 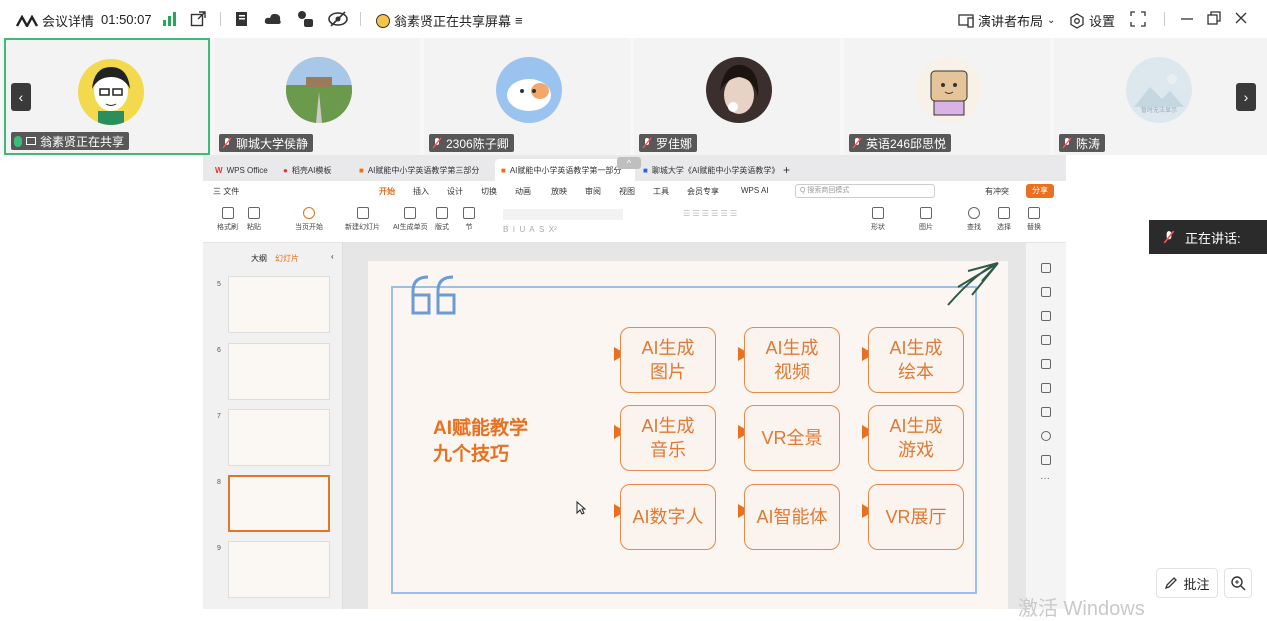 What do you see at coordinates (1046, 388) in the screenshot?
I see `palette-icon` at bounding box center [1046, 388].